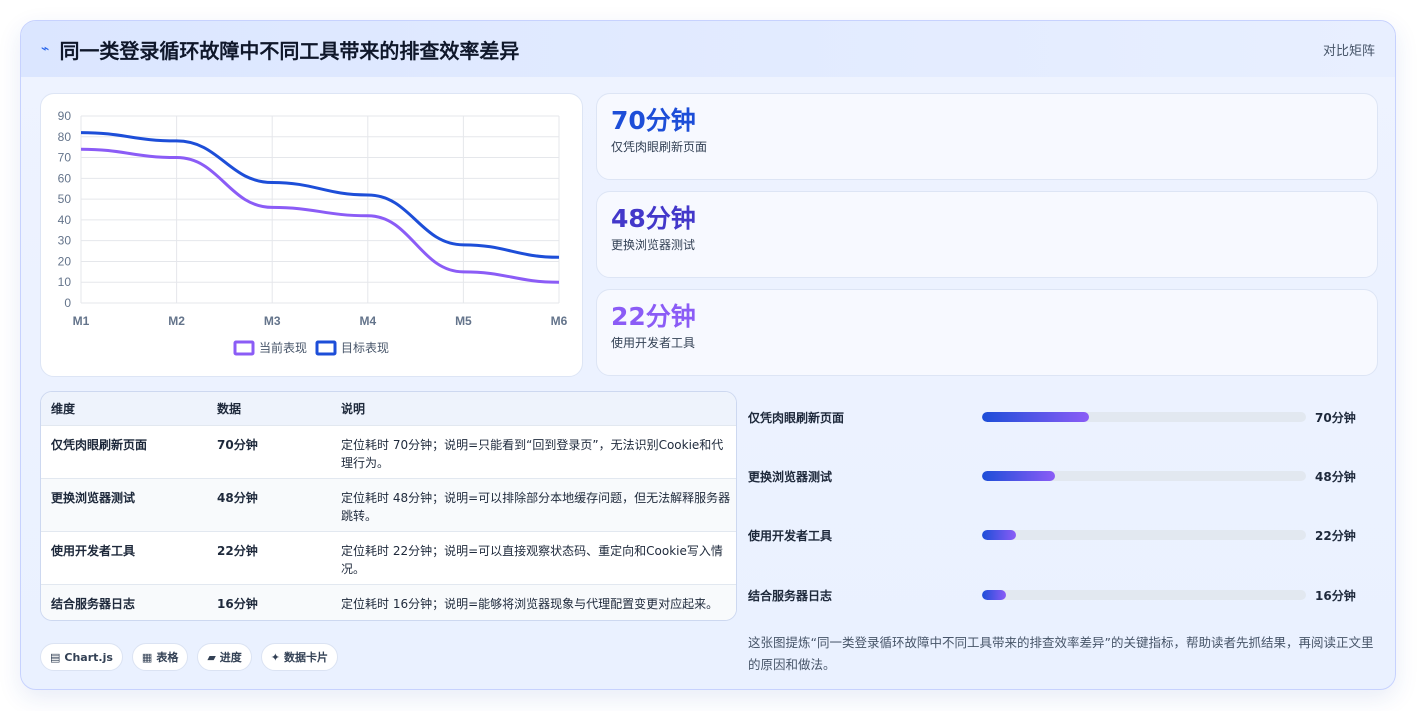 The height and width of the screenshot is (711, 1417). I want to click on kpi-label: 更换浏览器测试, so click(653, 245).